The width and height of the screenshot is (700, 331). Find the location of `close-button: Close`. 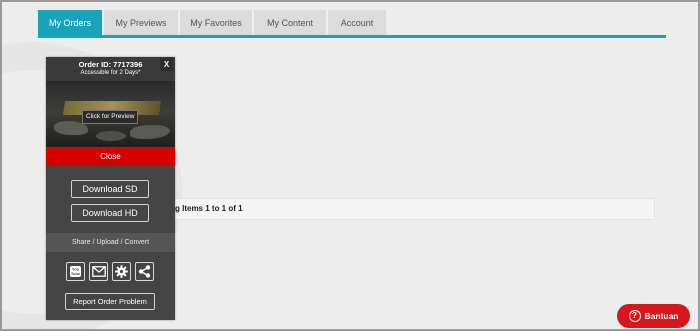

close-button: Close is located at coordinates (110, 157).